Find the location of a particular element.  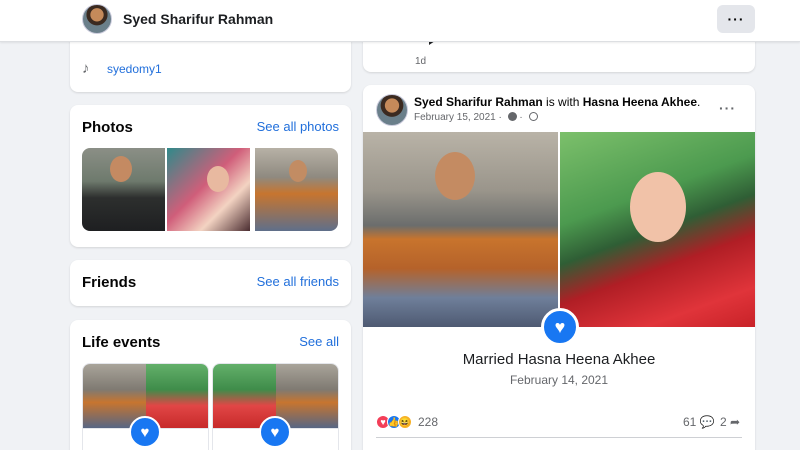

post-author-avatar is located at coordinates (392, 110).